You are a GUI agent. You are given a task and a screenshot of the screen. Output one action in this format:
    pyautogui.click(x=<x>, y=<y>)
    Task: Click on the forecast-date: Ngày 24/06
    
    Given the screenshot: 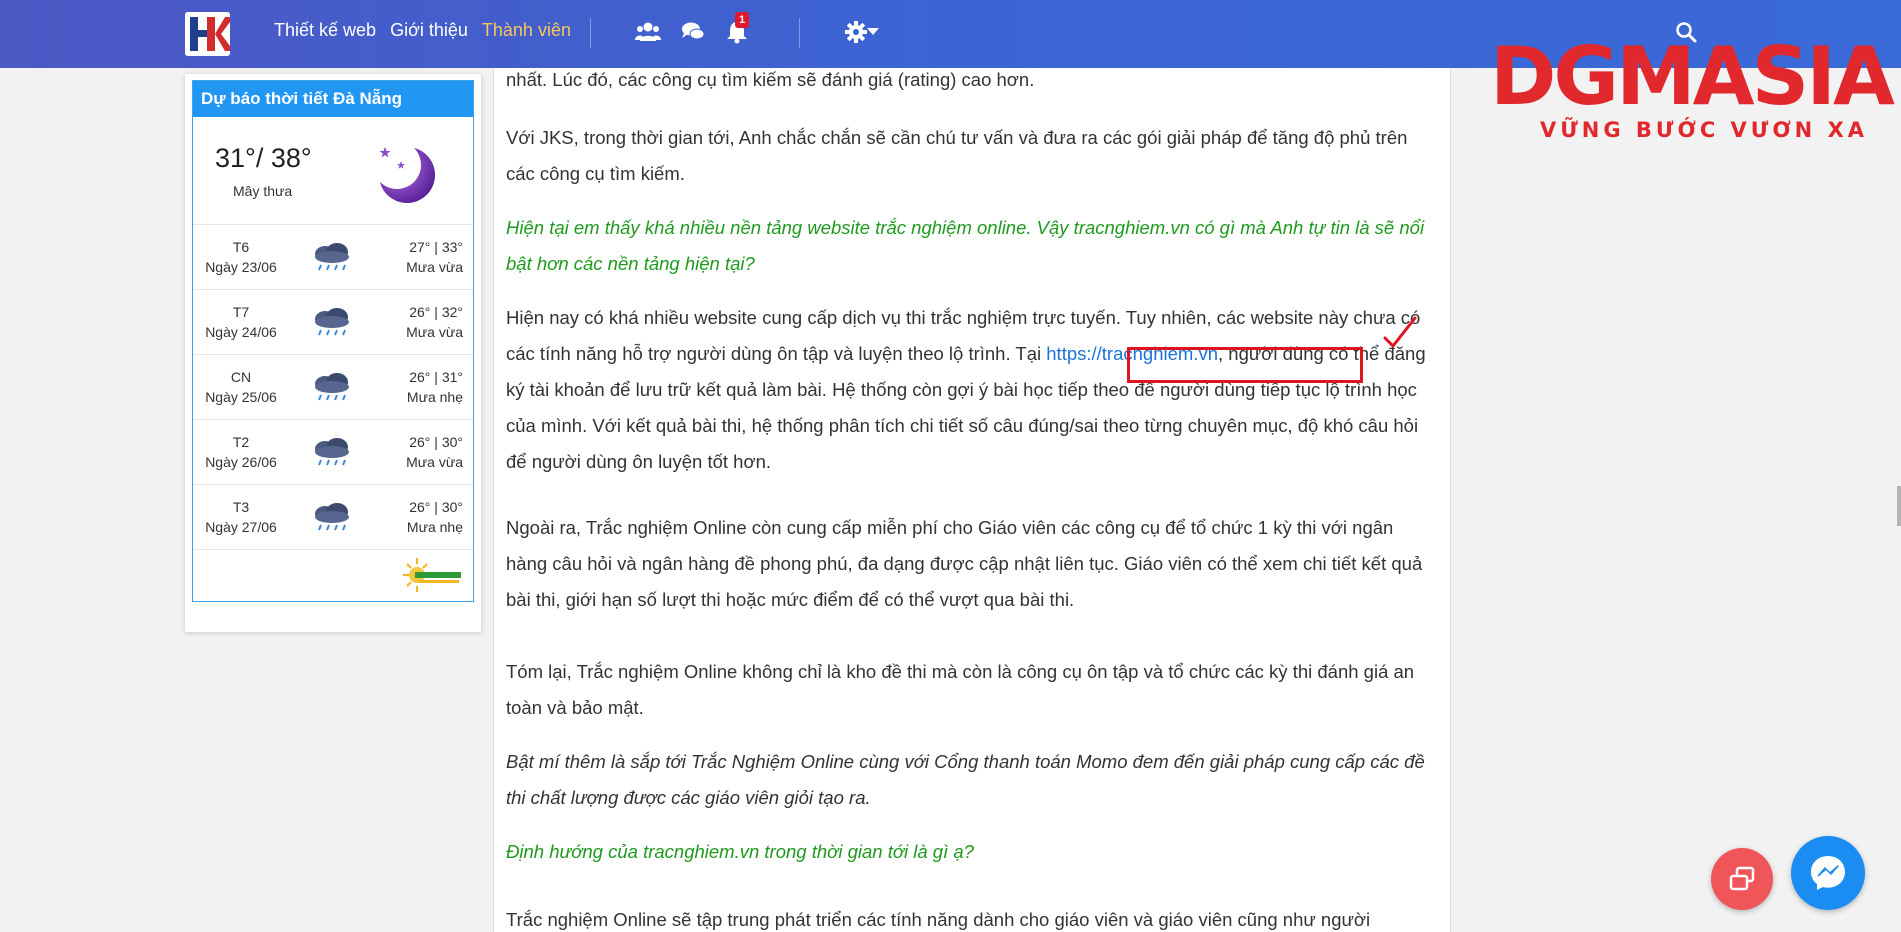 What is the action you would take?
    pyautogui.click(x=241, y=332)
    